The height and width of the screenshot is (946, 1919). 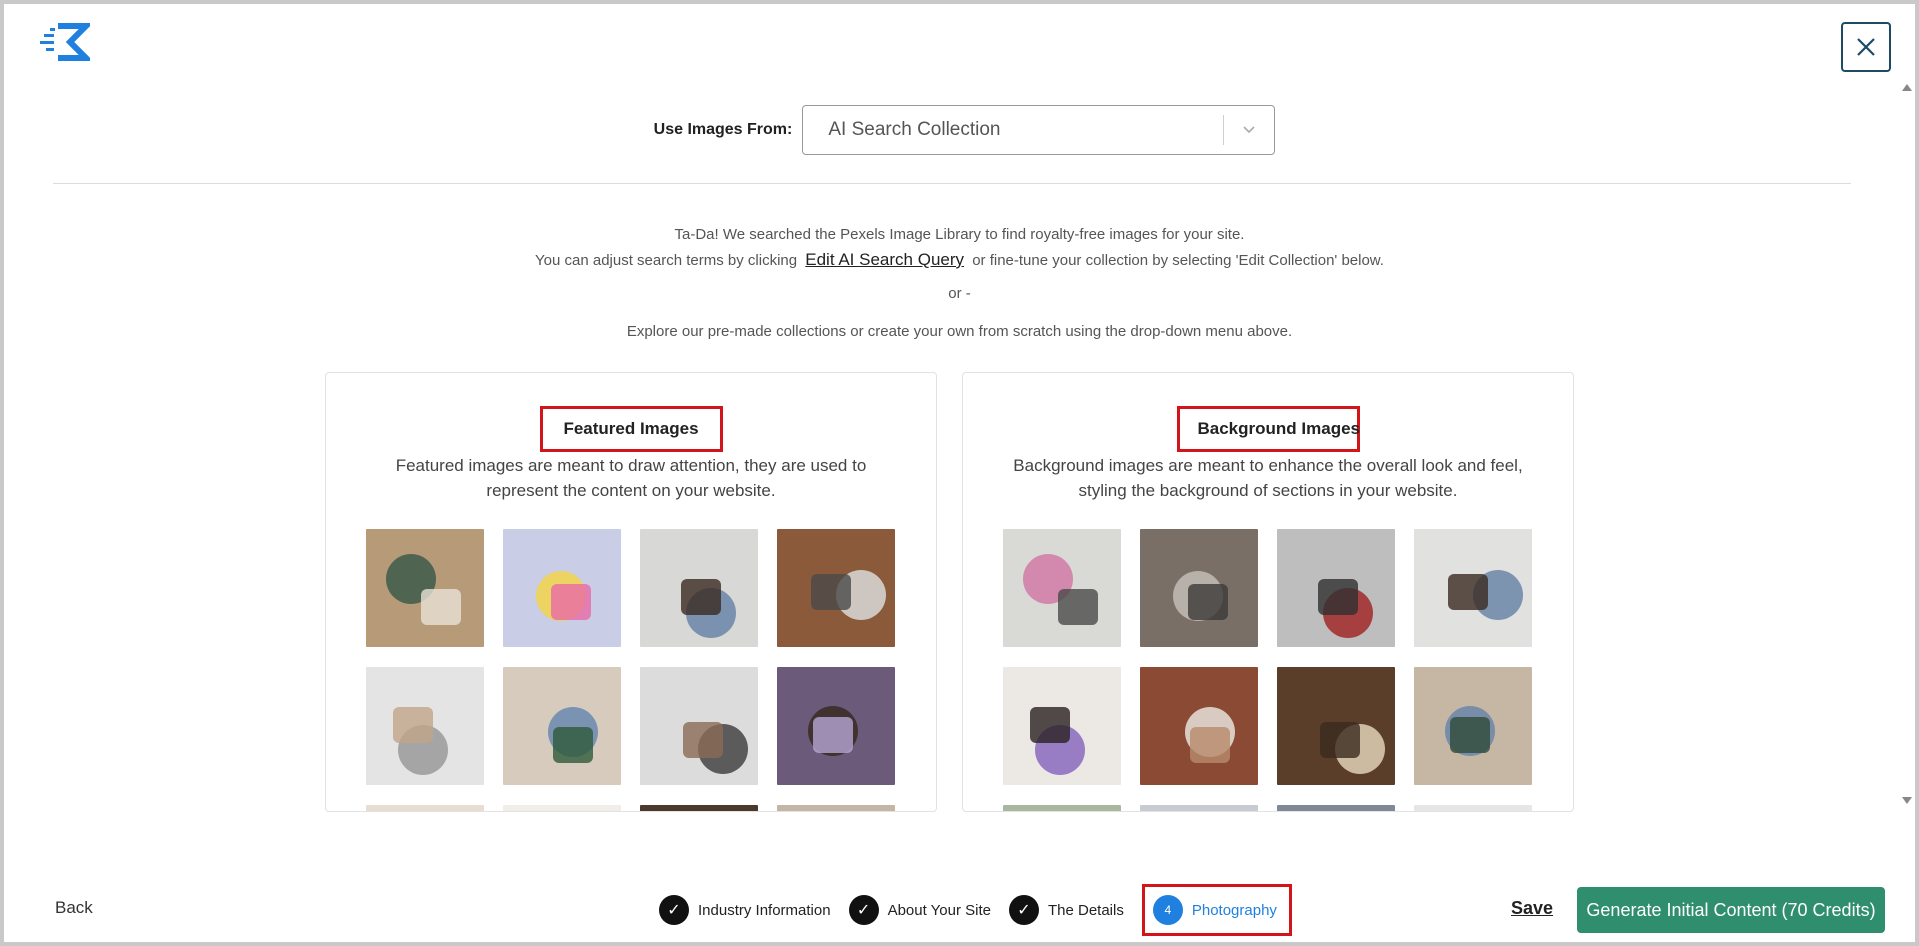 What do you see at coordinates (631, 670) in the screenshot?
I see `featured-images-grid` at bounding box center [631, 670].